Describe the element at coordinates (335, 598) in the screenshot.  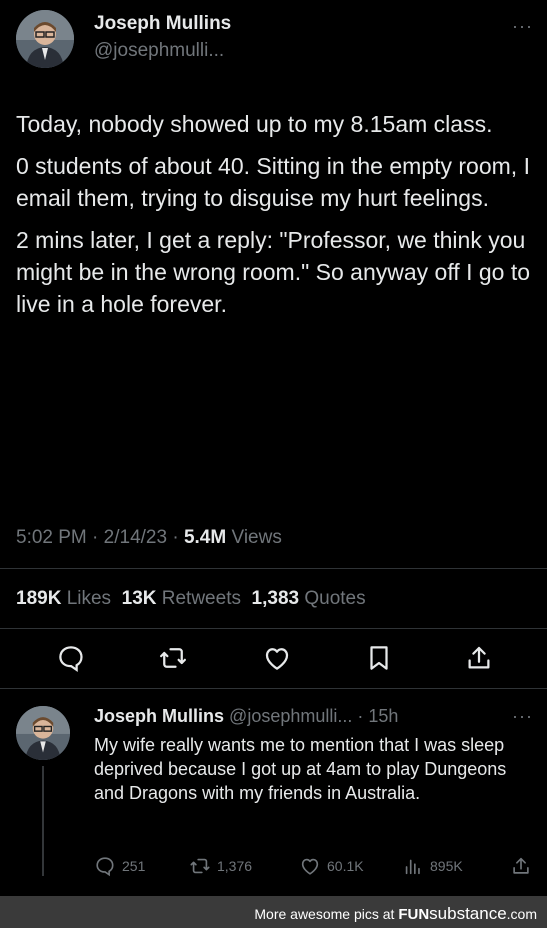
I see `quotes-label: Quotes` at that location.